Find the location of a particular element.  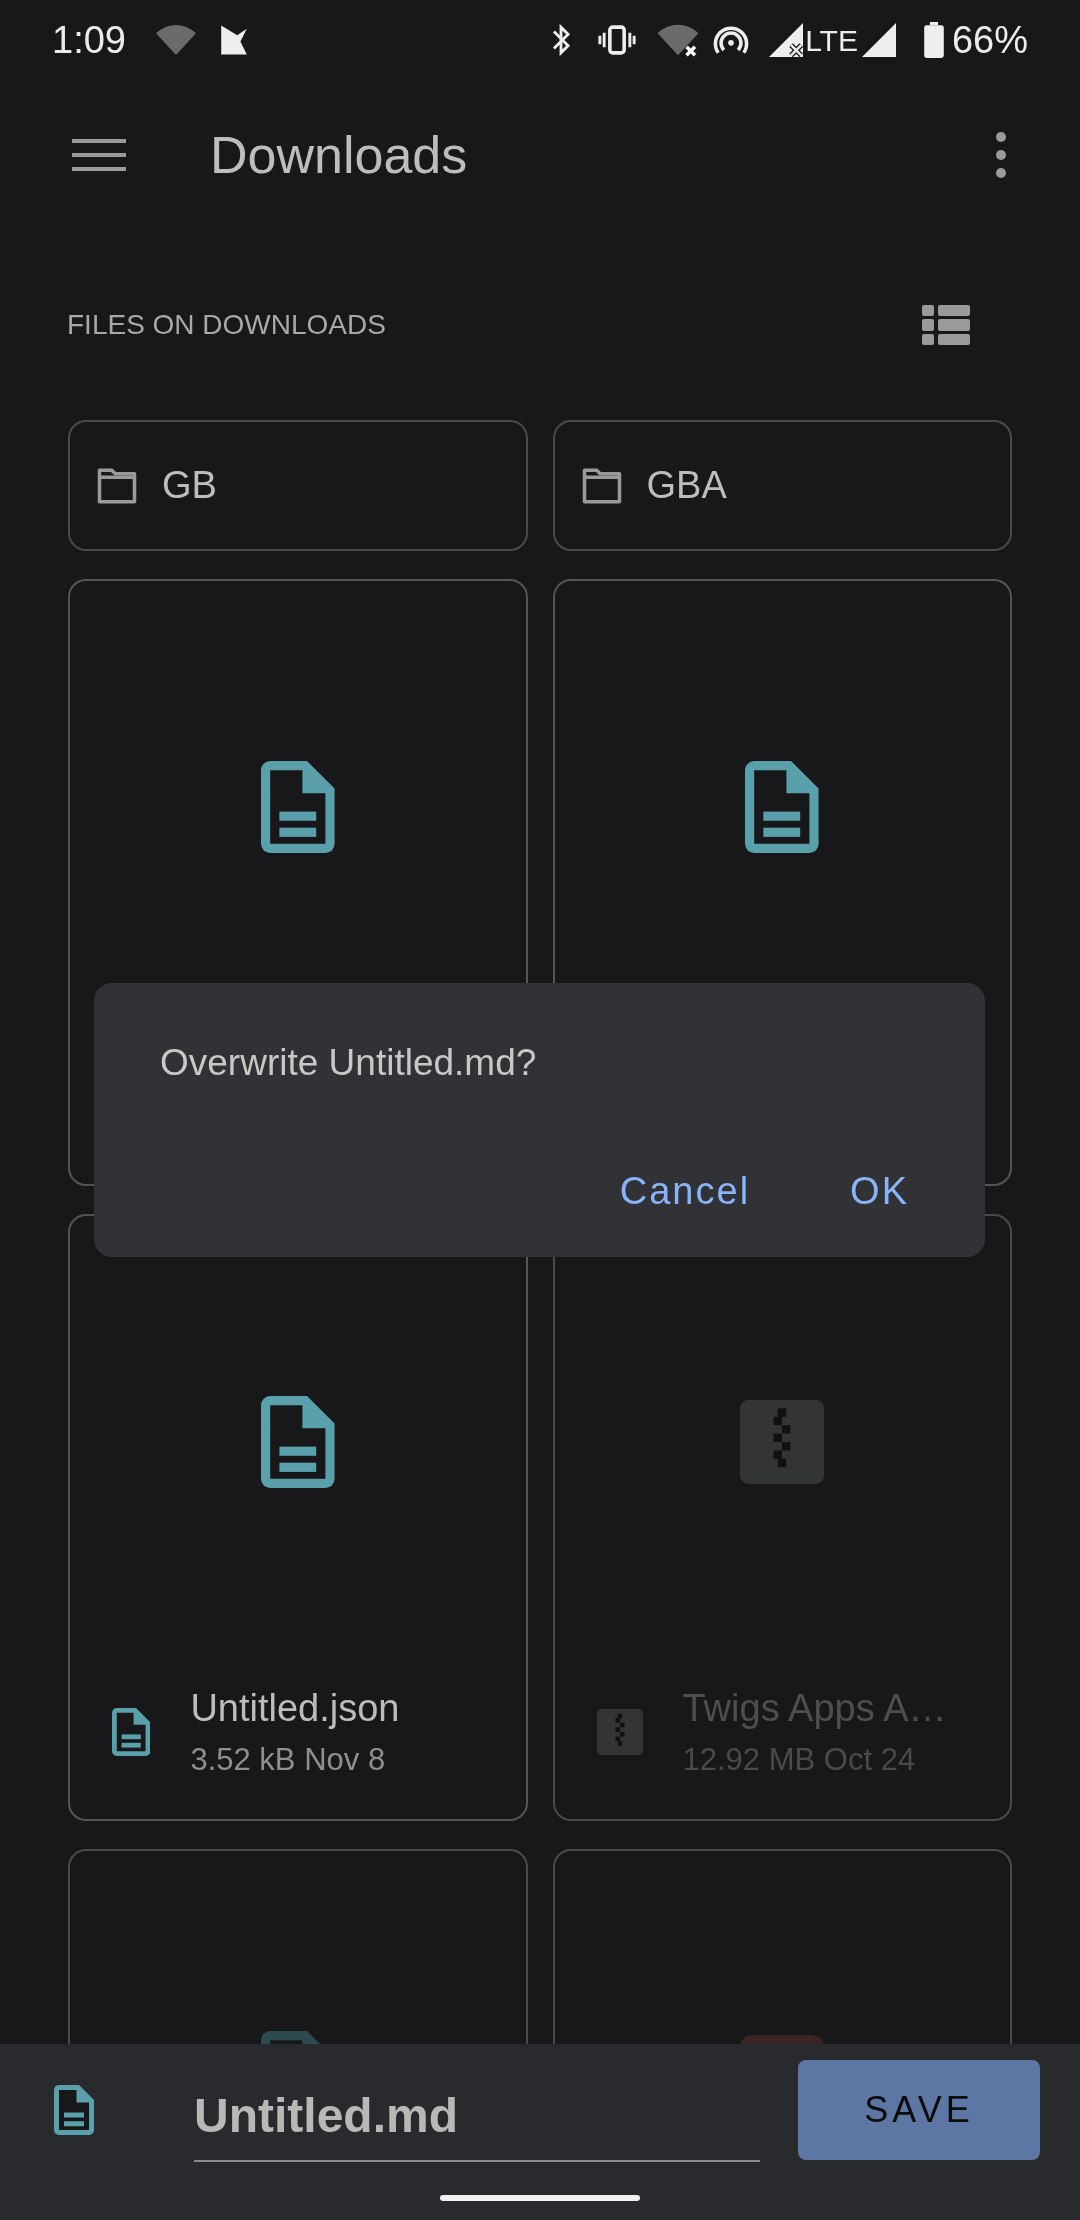

document-icon is located at coordinates (74, 2110).